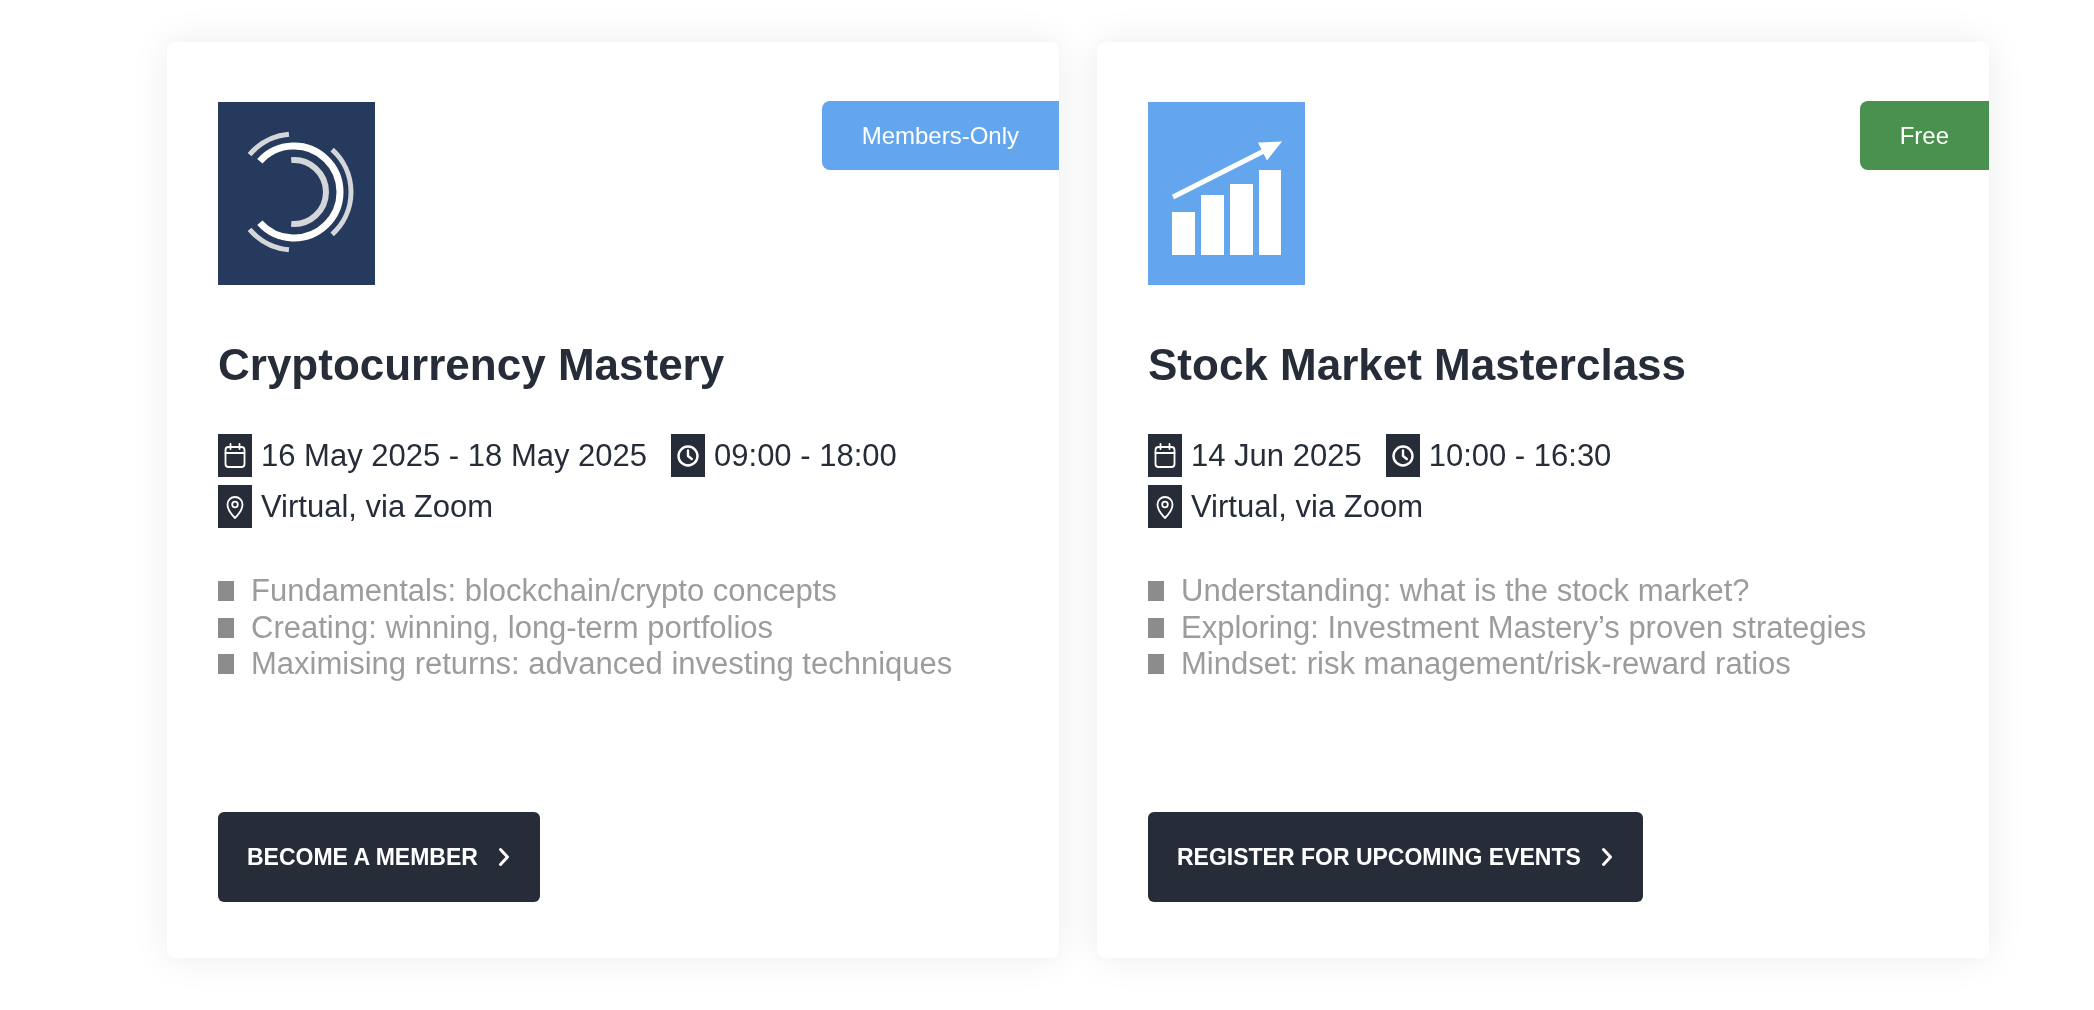 Image resolution: width=2094 pixels, height=1010 pixels. I want to click on event-date: 16 May 2025 - 18 May 2025, so click(454, 456).